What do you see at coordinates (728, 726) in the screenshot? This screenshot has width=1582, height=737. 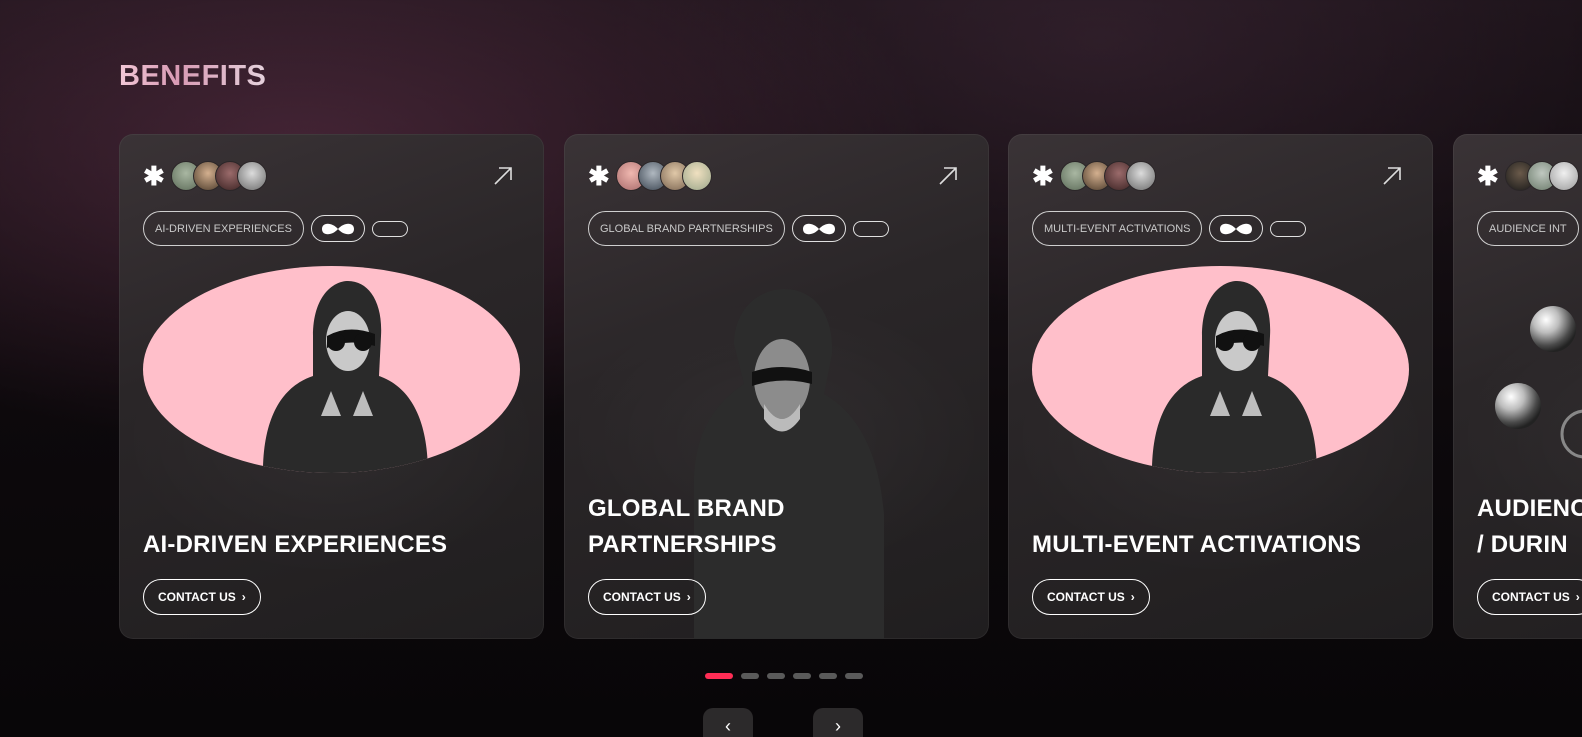 I see `chevron-left-icon: ‹` at bounding box center [728, 726].